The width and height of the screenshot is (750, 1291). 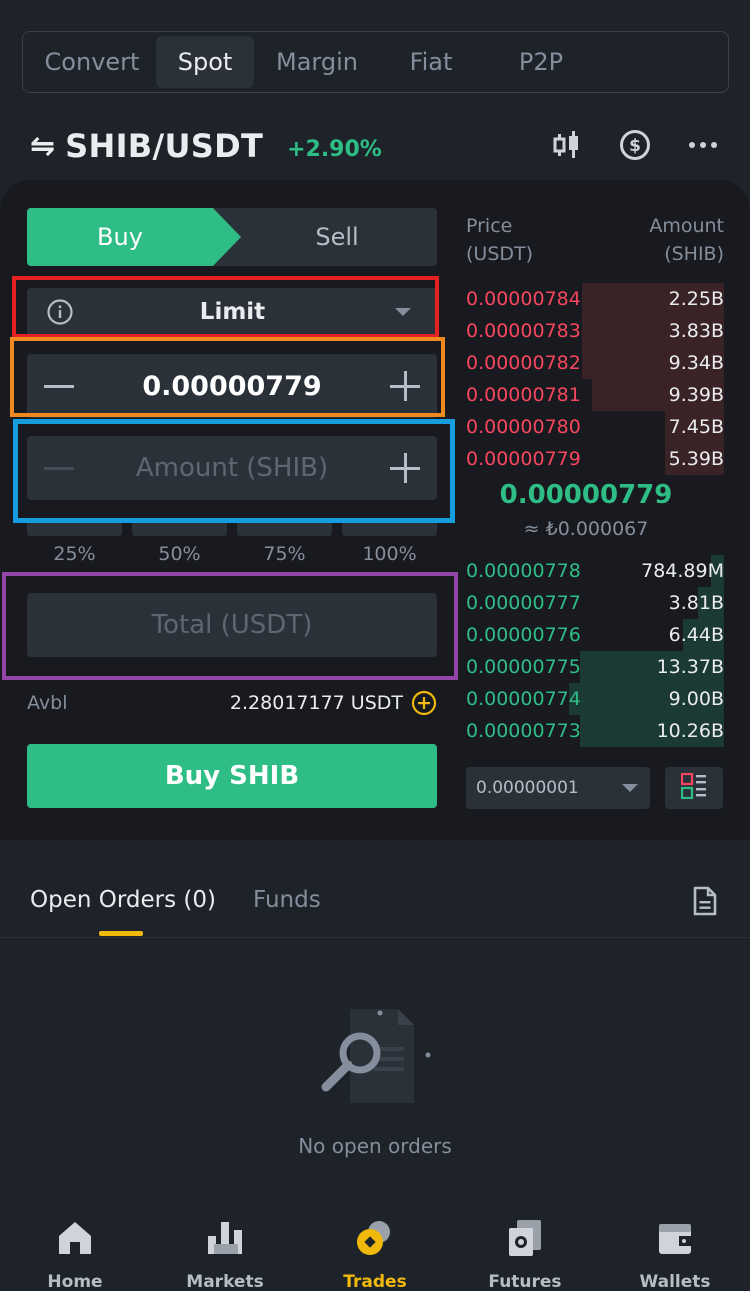 I want to click on order-book-row: 0.00000783 3.83B, so click(x=595, y=331).